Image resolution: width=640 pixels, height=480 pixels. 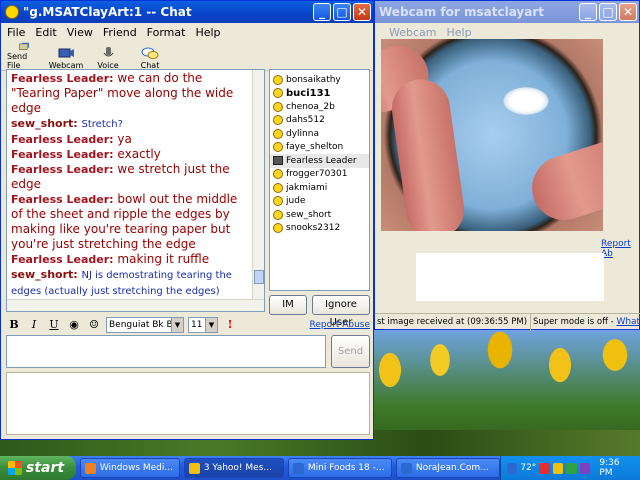 What do you see at coordinates (129, 154) in the screenshot?
I see `chat-message: Fearless Leader: exactly` at bounding box center [129, 154].